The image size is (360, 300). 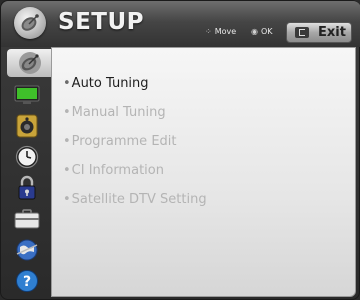 I want to click on sidebar: ?, so click(x=29, y=173).